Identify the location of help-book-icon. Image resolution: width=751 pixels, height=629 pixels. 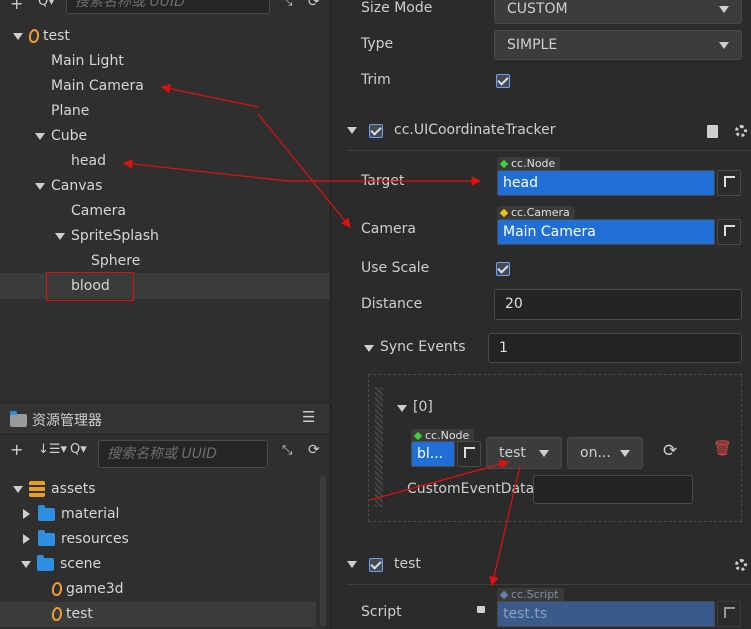
(712, 131).